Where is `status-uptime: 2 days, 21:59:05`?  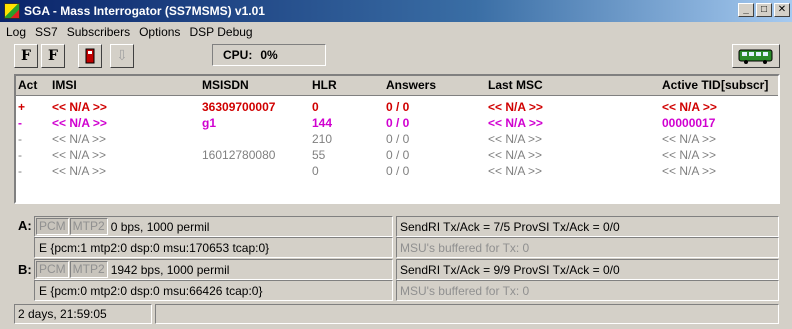
status-uptime: 2 days, 21:59:05 is located at coordinates (83, 314).